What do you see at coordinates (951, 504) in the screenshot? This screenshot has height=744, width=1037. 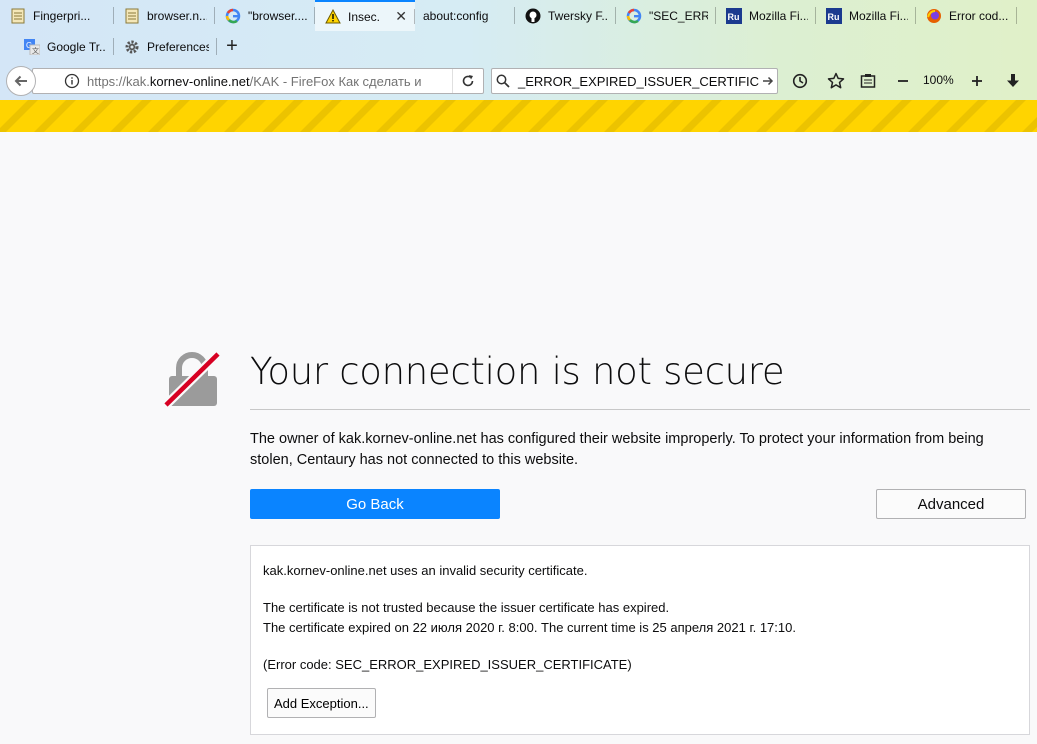 I see `advanced-button: Advanced` at bounding box center [951, 504].